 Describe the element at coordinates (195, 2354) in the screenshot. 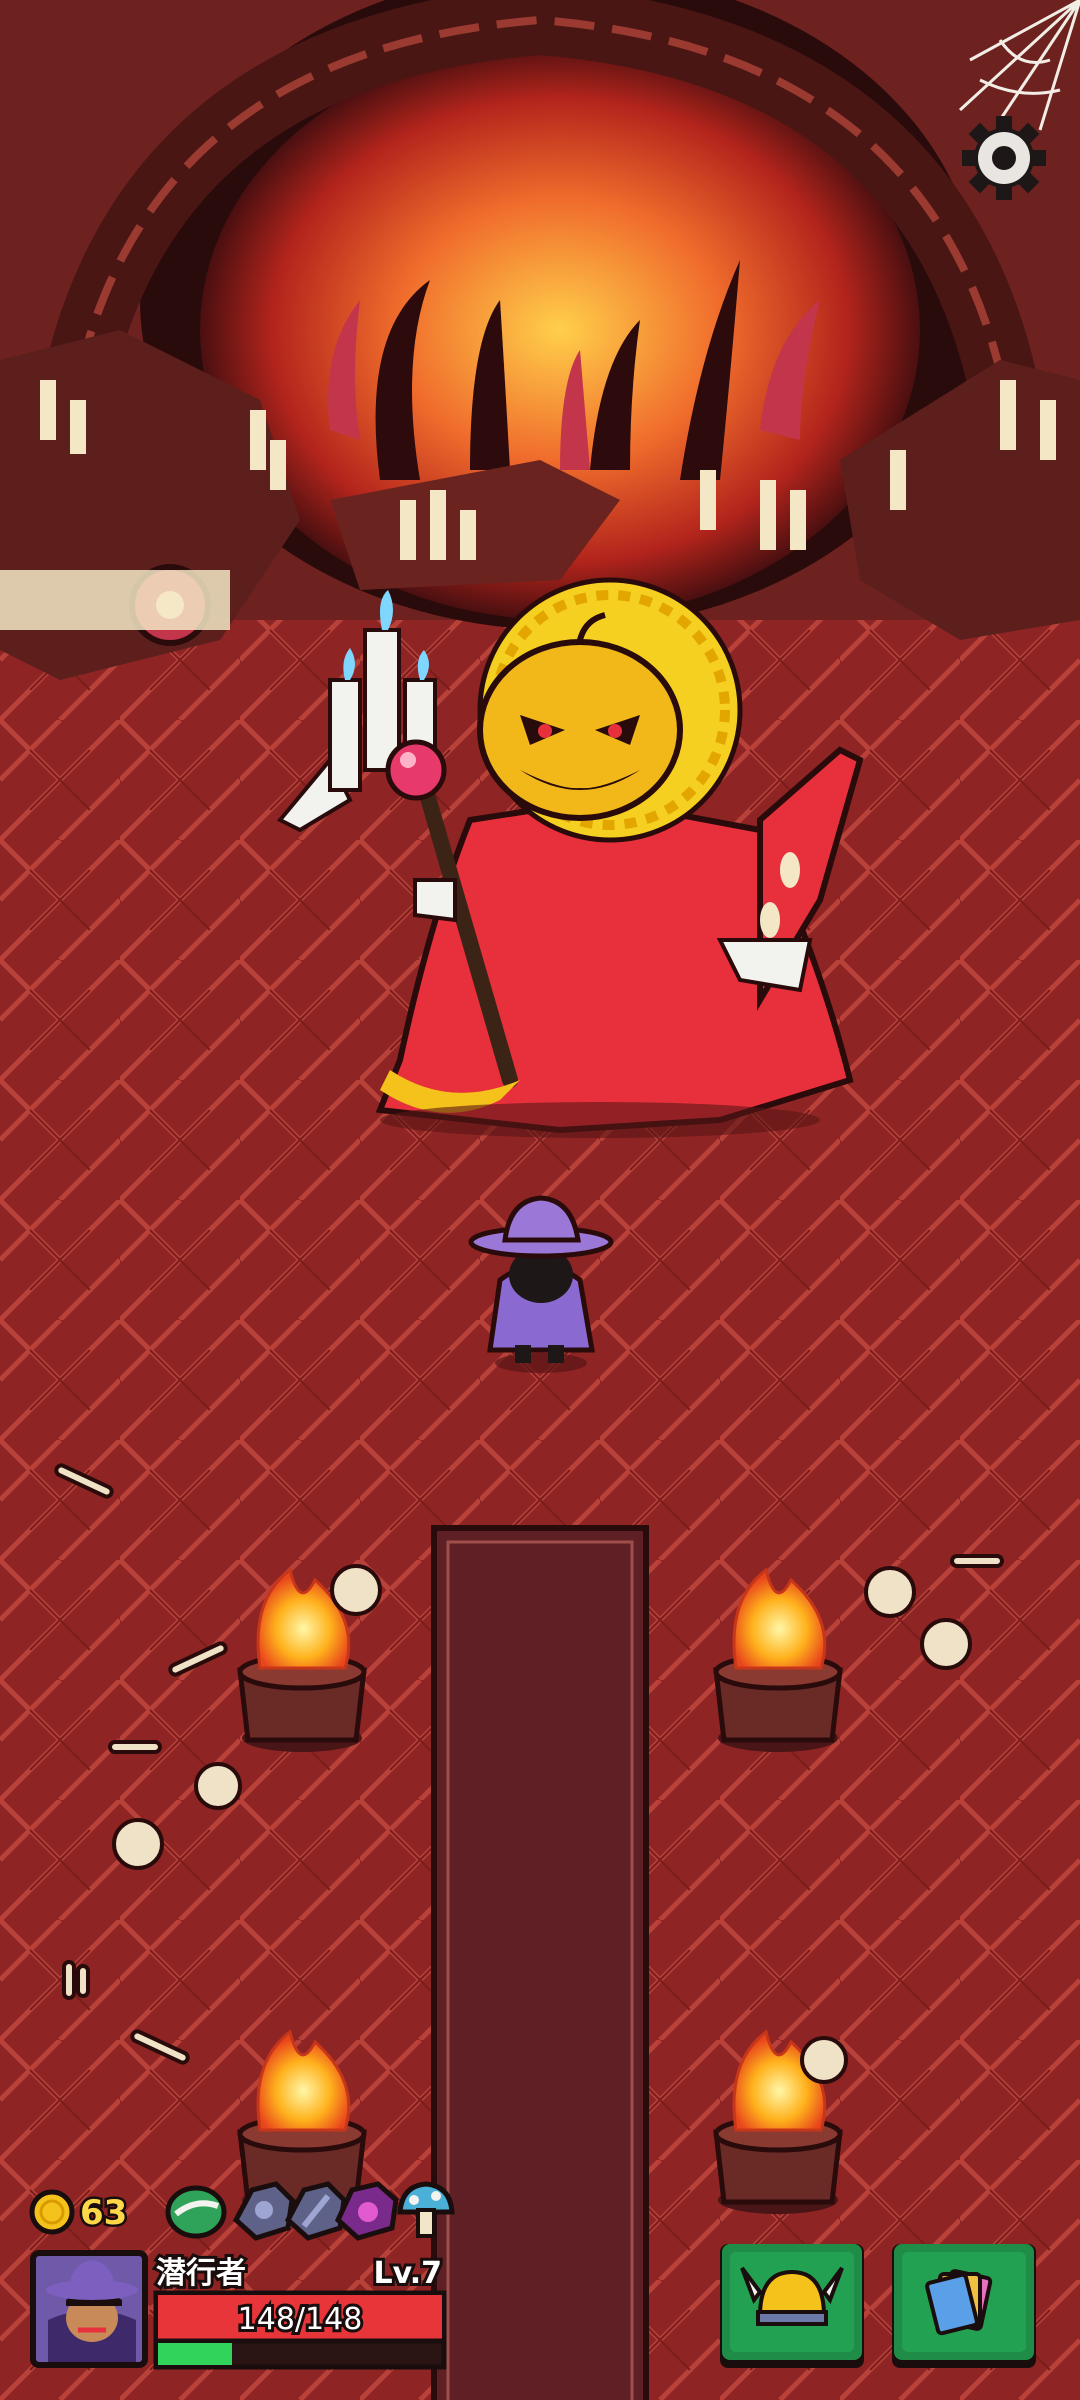

I see `xp-bar-fill` at that location.